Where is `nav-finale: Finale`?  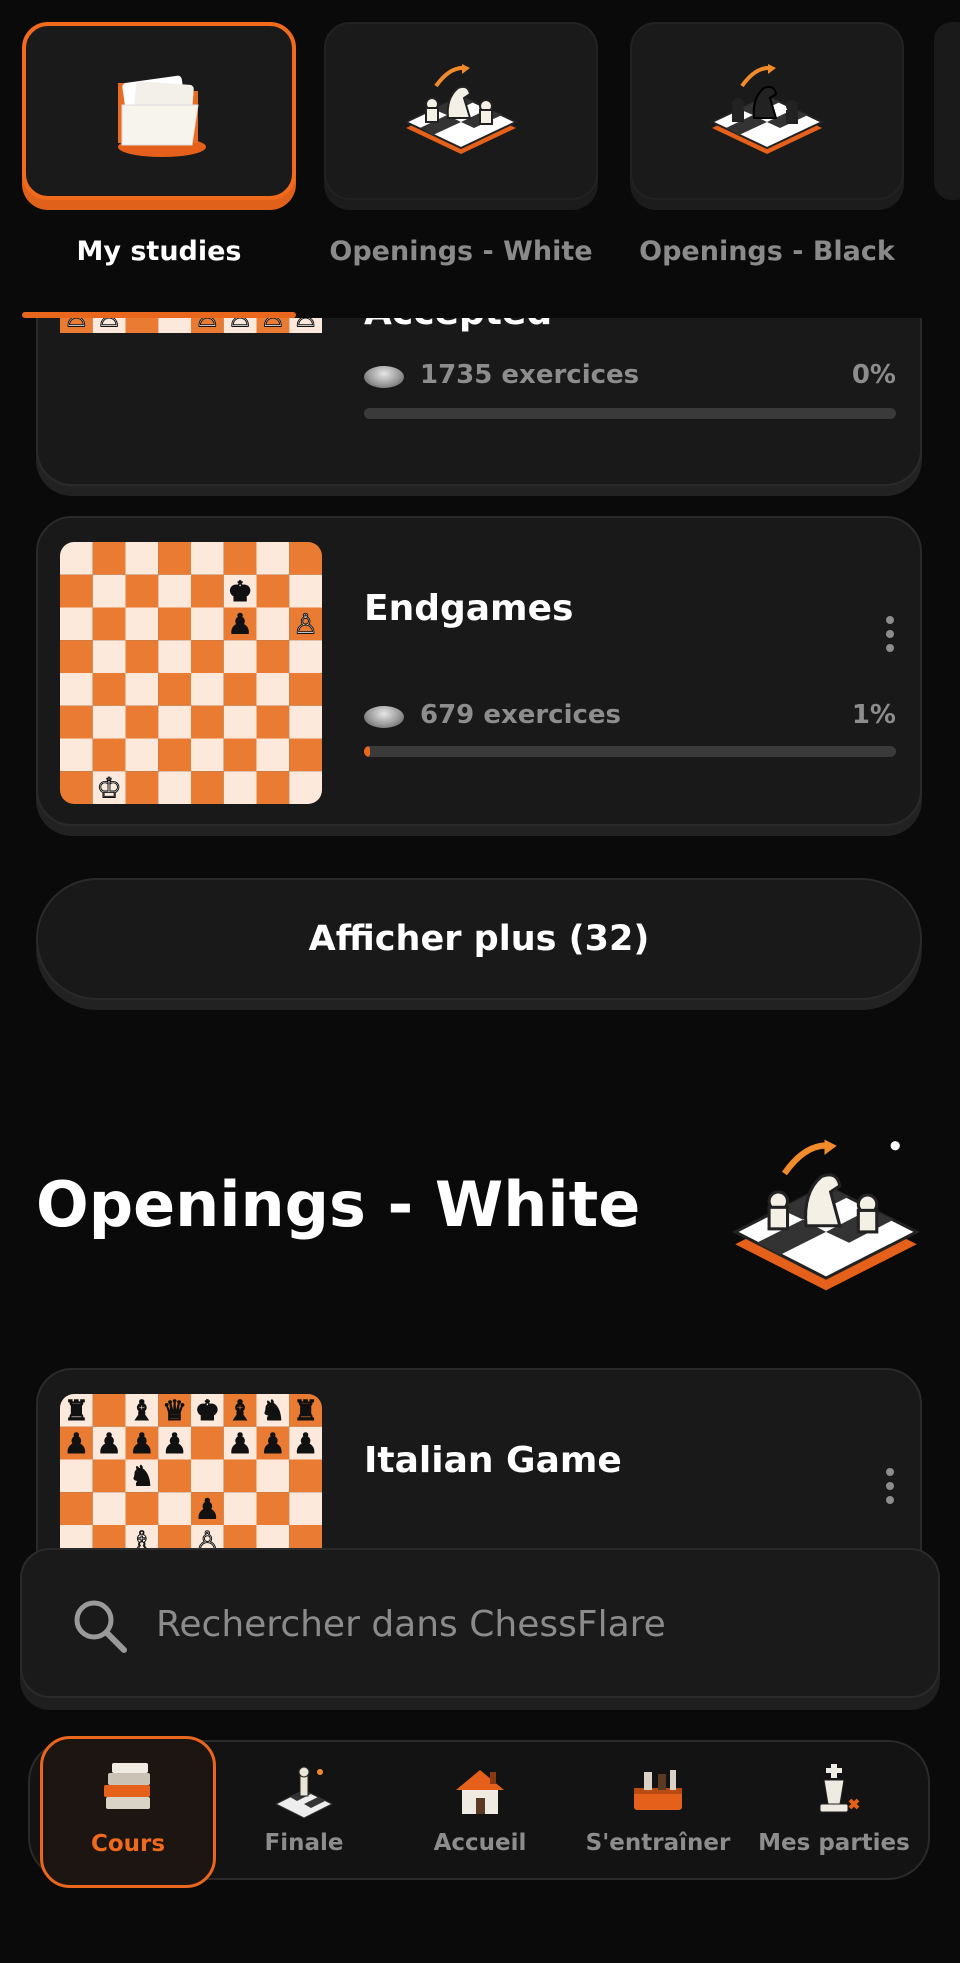 nav-finale: Finale is located at coordinates (304, 1812).